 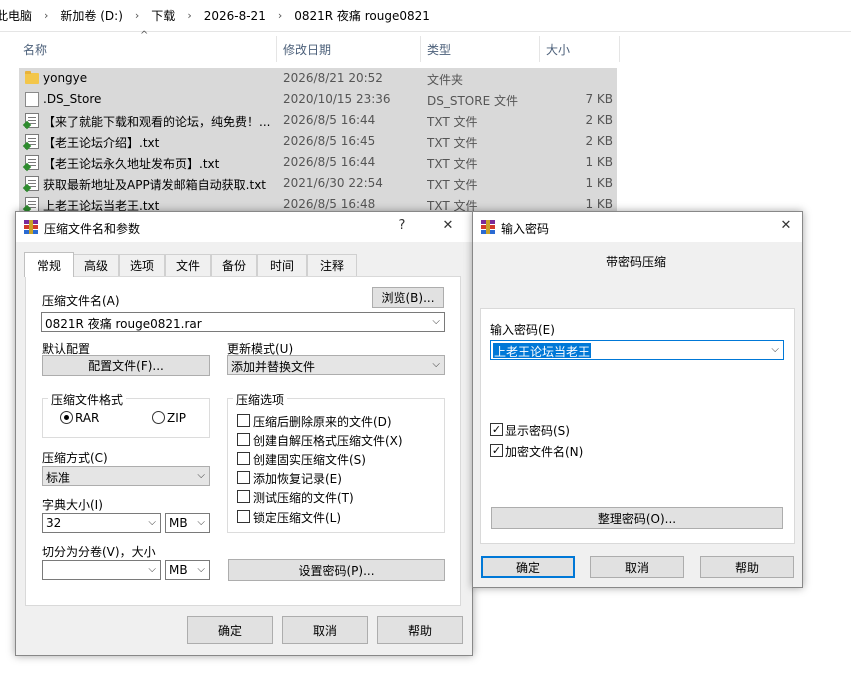 I want to click on archive-help-button: 帮助, so click(x=420, y=630).